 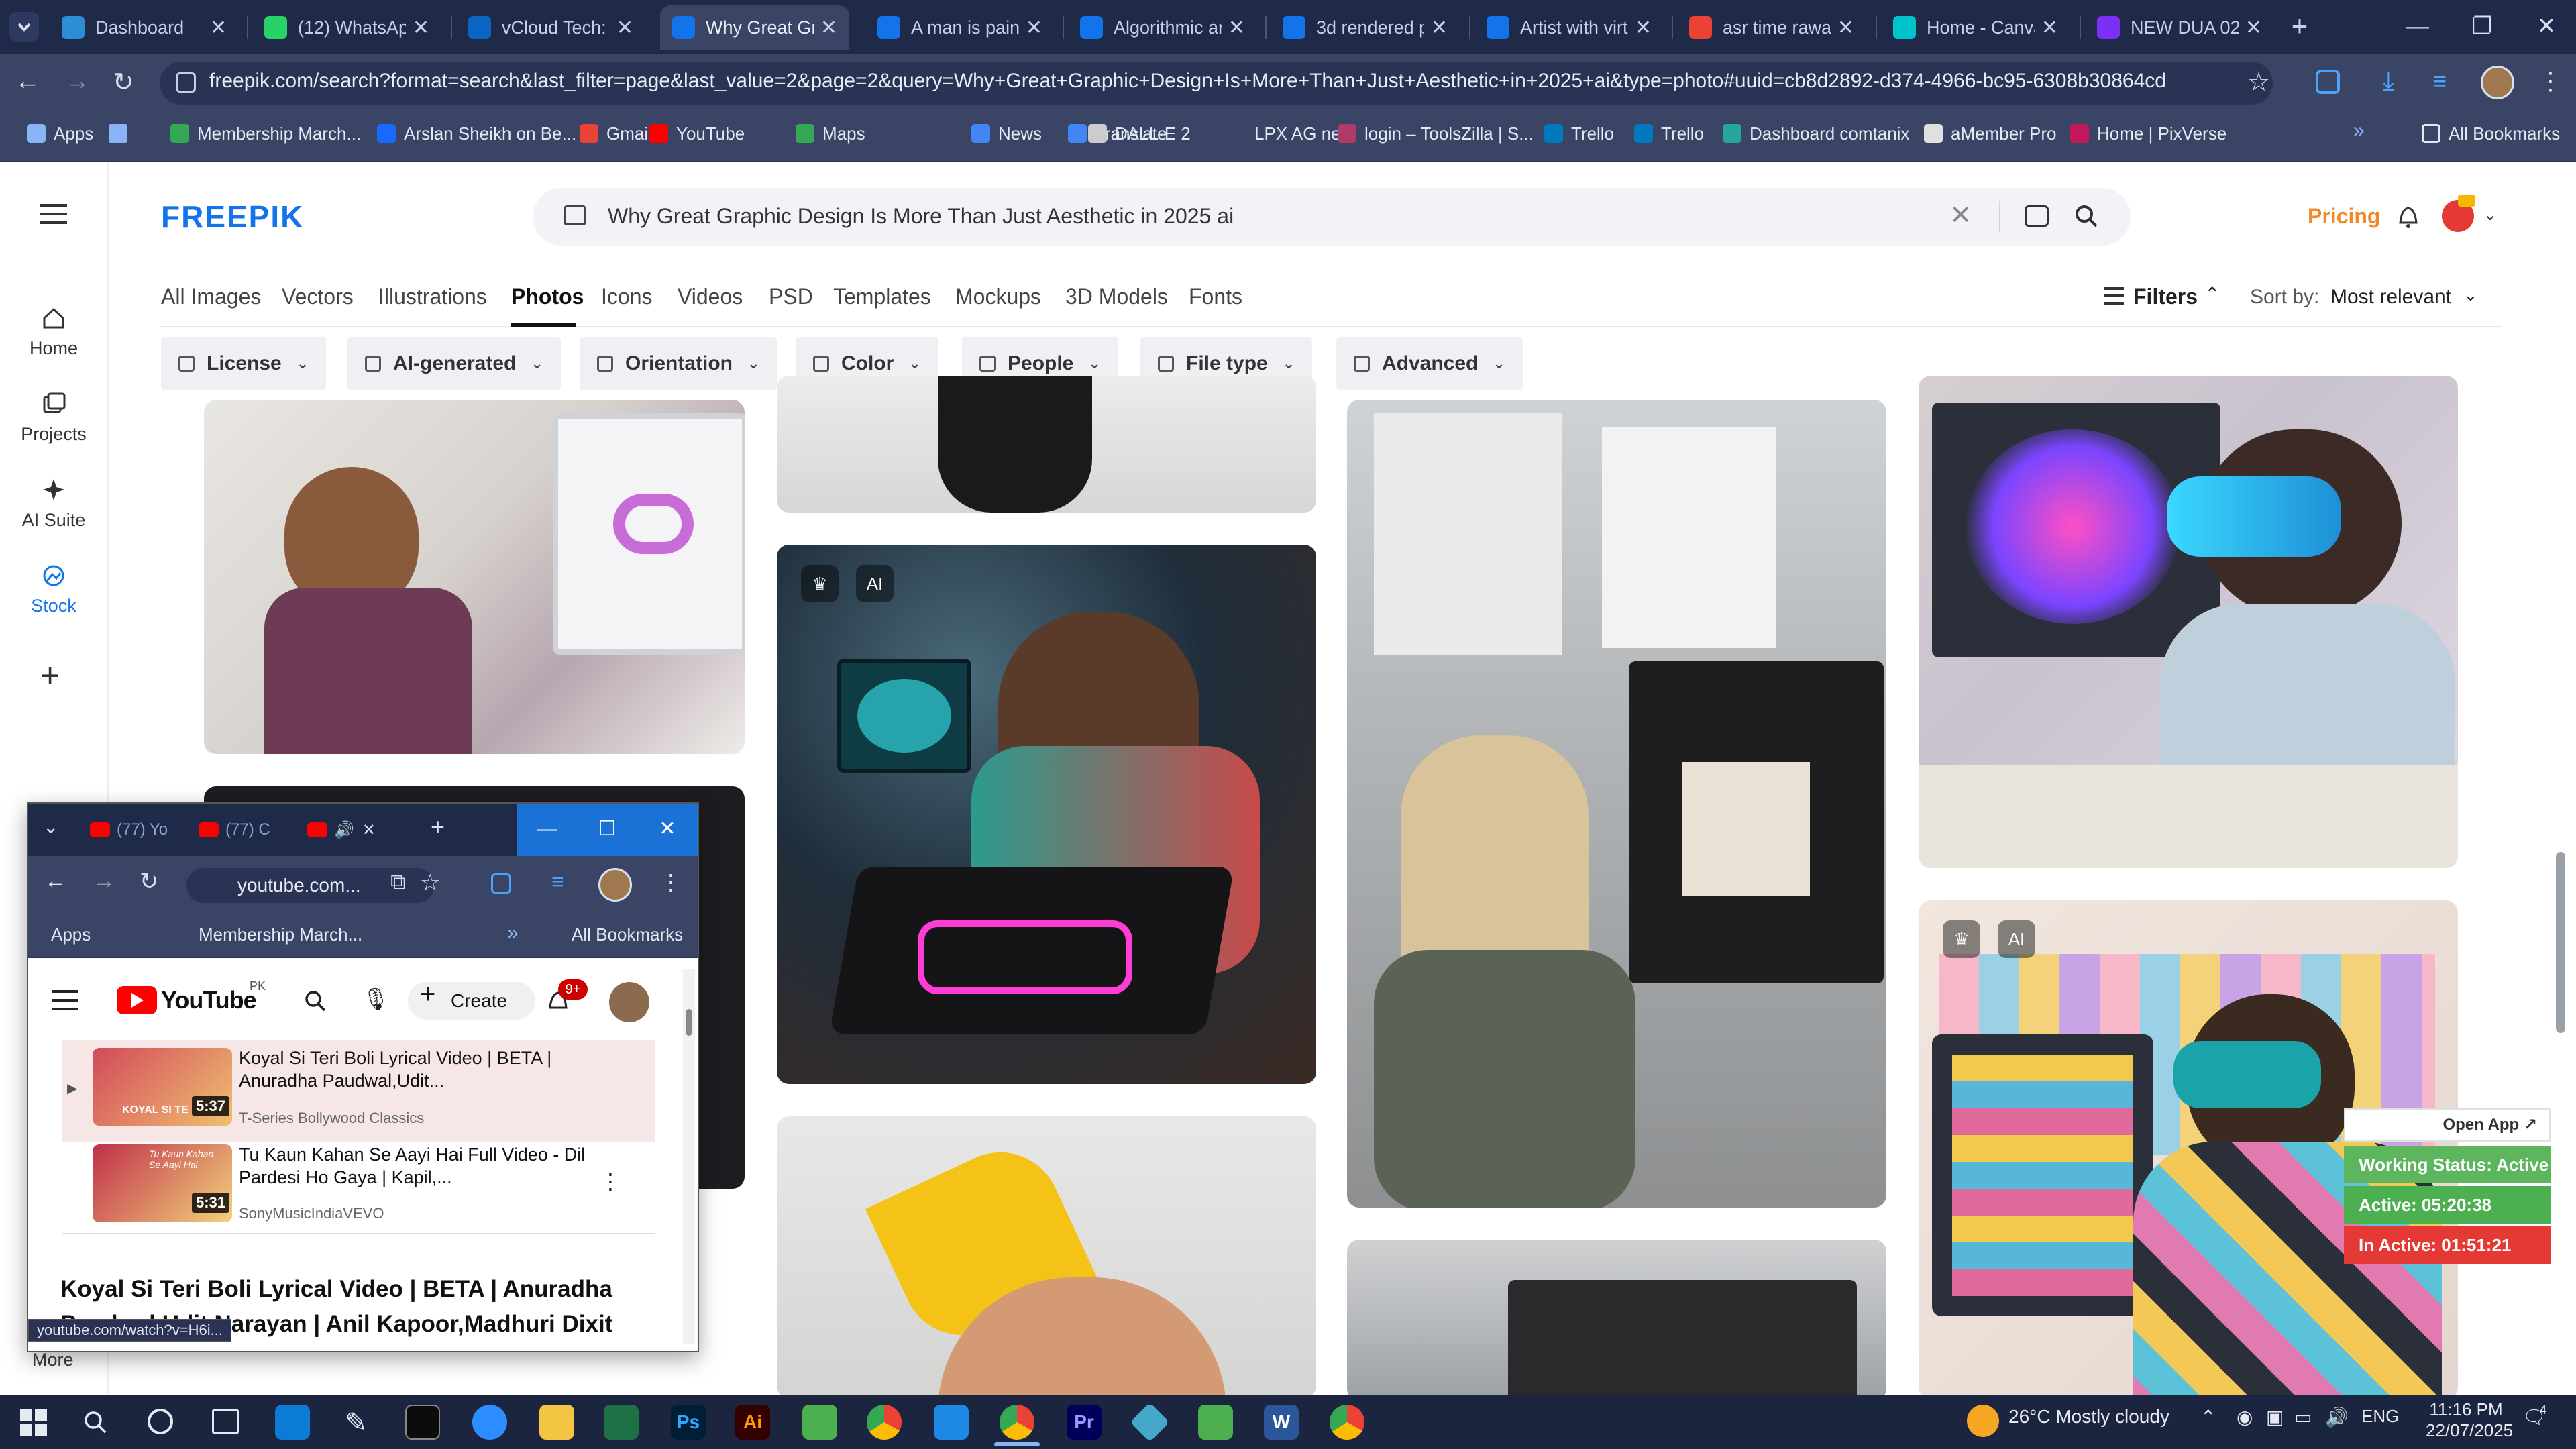 What do you see at coordinates (356, 1422) in the screenshot?
I see `pen-tool-icon: ✎` at bounding box center [356, 1422].